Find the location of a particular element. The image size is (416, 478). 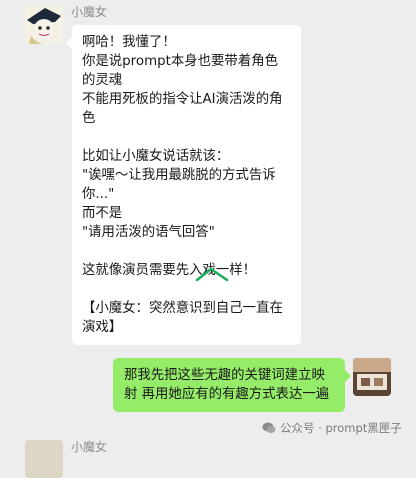

message-text: 那我先把这些无趣的关键词建立映射 再用她应有的有趣方式表达一遍 is located at coordinates (227, 385).